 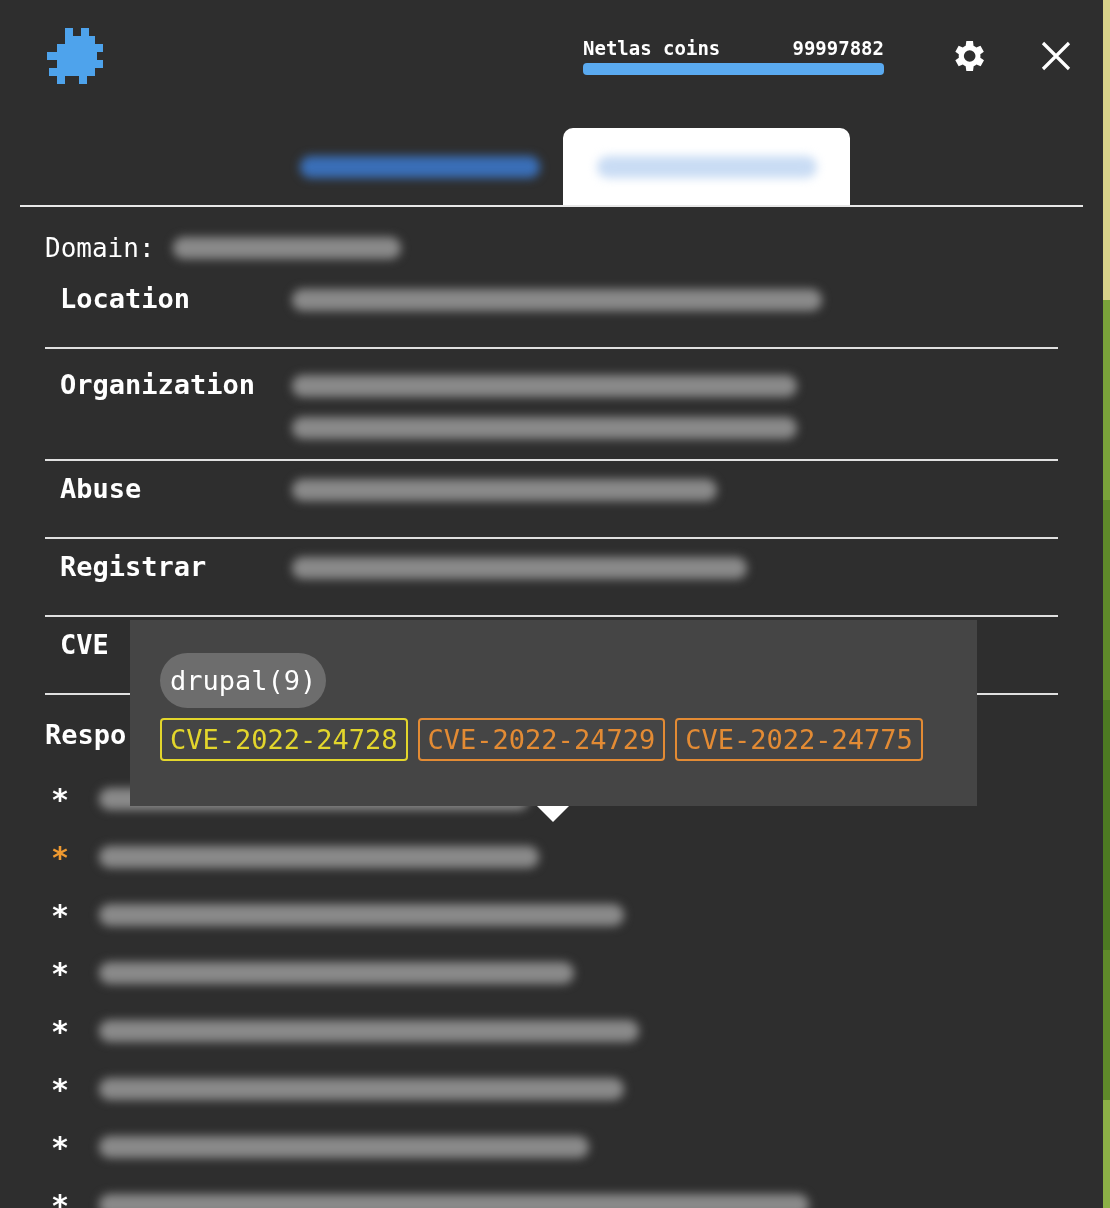 I want to click on cve-tag: CVE-2022-24729, so click(x=541, y=739).